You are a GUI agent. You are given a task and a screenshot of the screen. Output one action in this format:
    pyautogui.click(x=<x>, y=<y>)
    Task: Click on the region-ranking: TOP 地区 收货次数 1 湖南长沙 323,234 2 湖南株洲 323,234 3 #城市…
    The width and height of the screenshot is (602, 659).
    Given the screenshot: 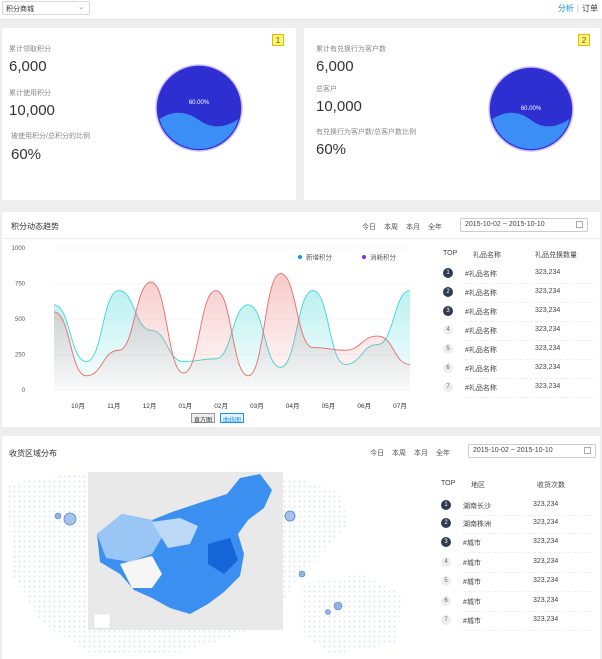 What is the action you would take?
    pyautogui.click(x=516, y=555)
    